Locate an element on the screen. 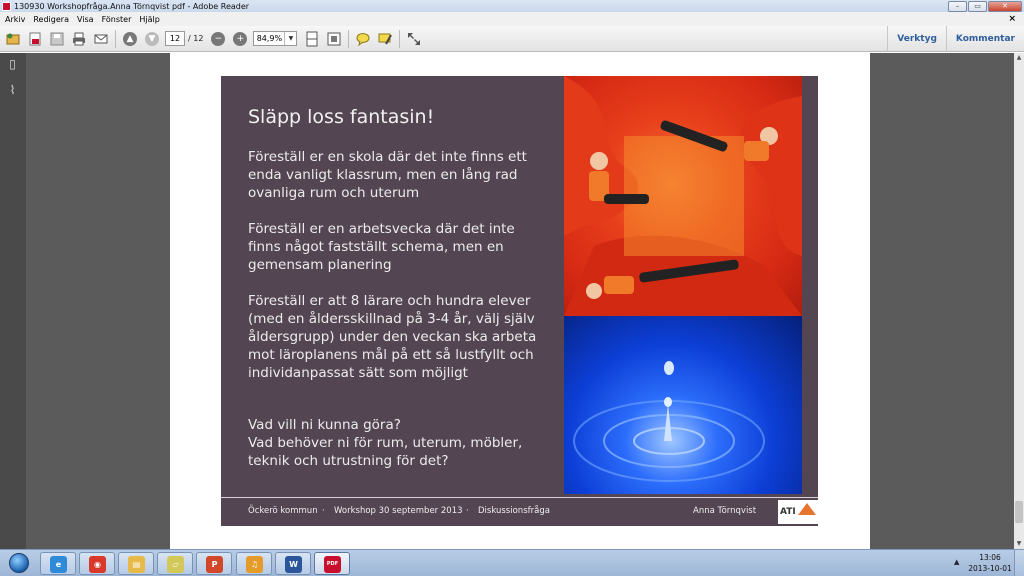 The image size is (1024, 576). start-button is located at coordinates (19, 563).